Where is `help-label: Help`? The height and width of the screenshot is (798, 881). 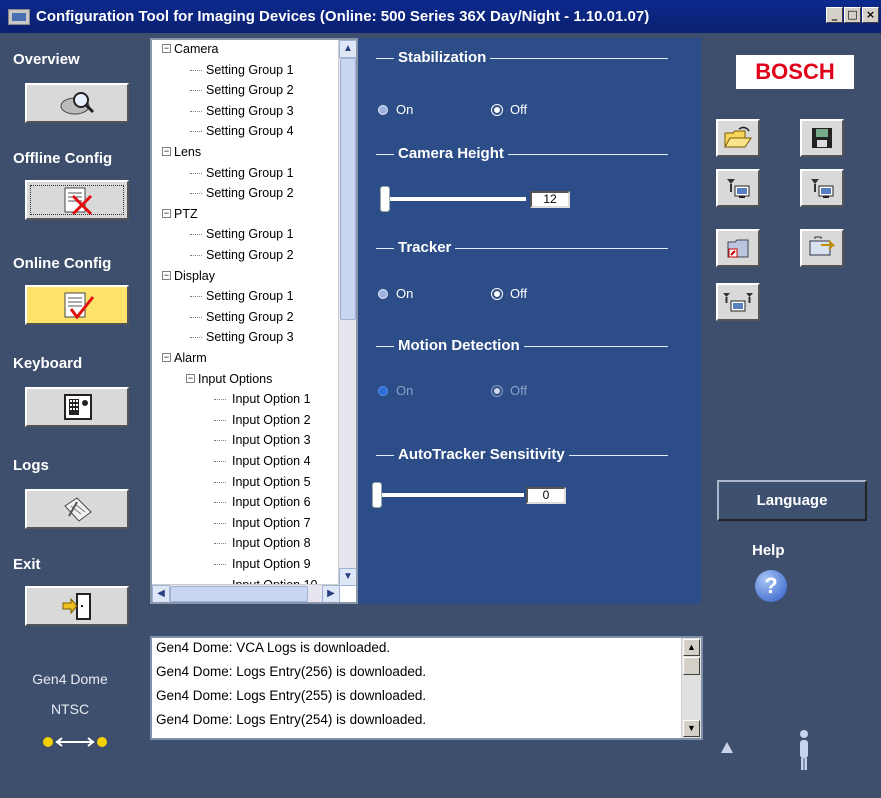
help-label: Help is located at coordinates (768, 550).